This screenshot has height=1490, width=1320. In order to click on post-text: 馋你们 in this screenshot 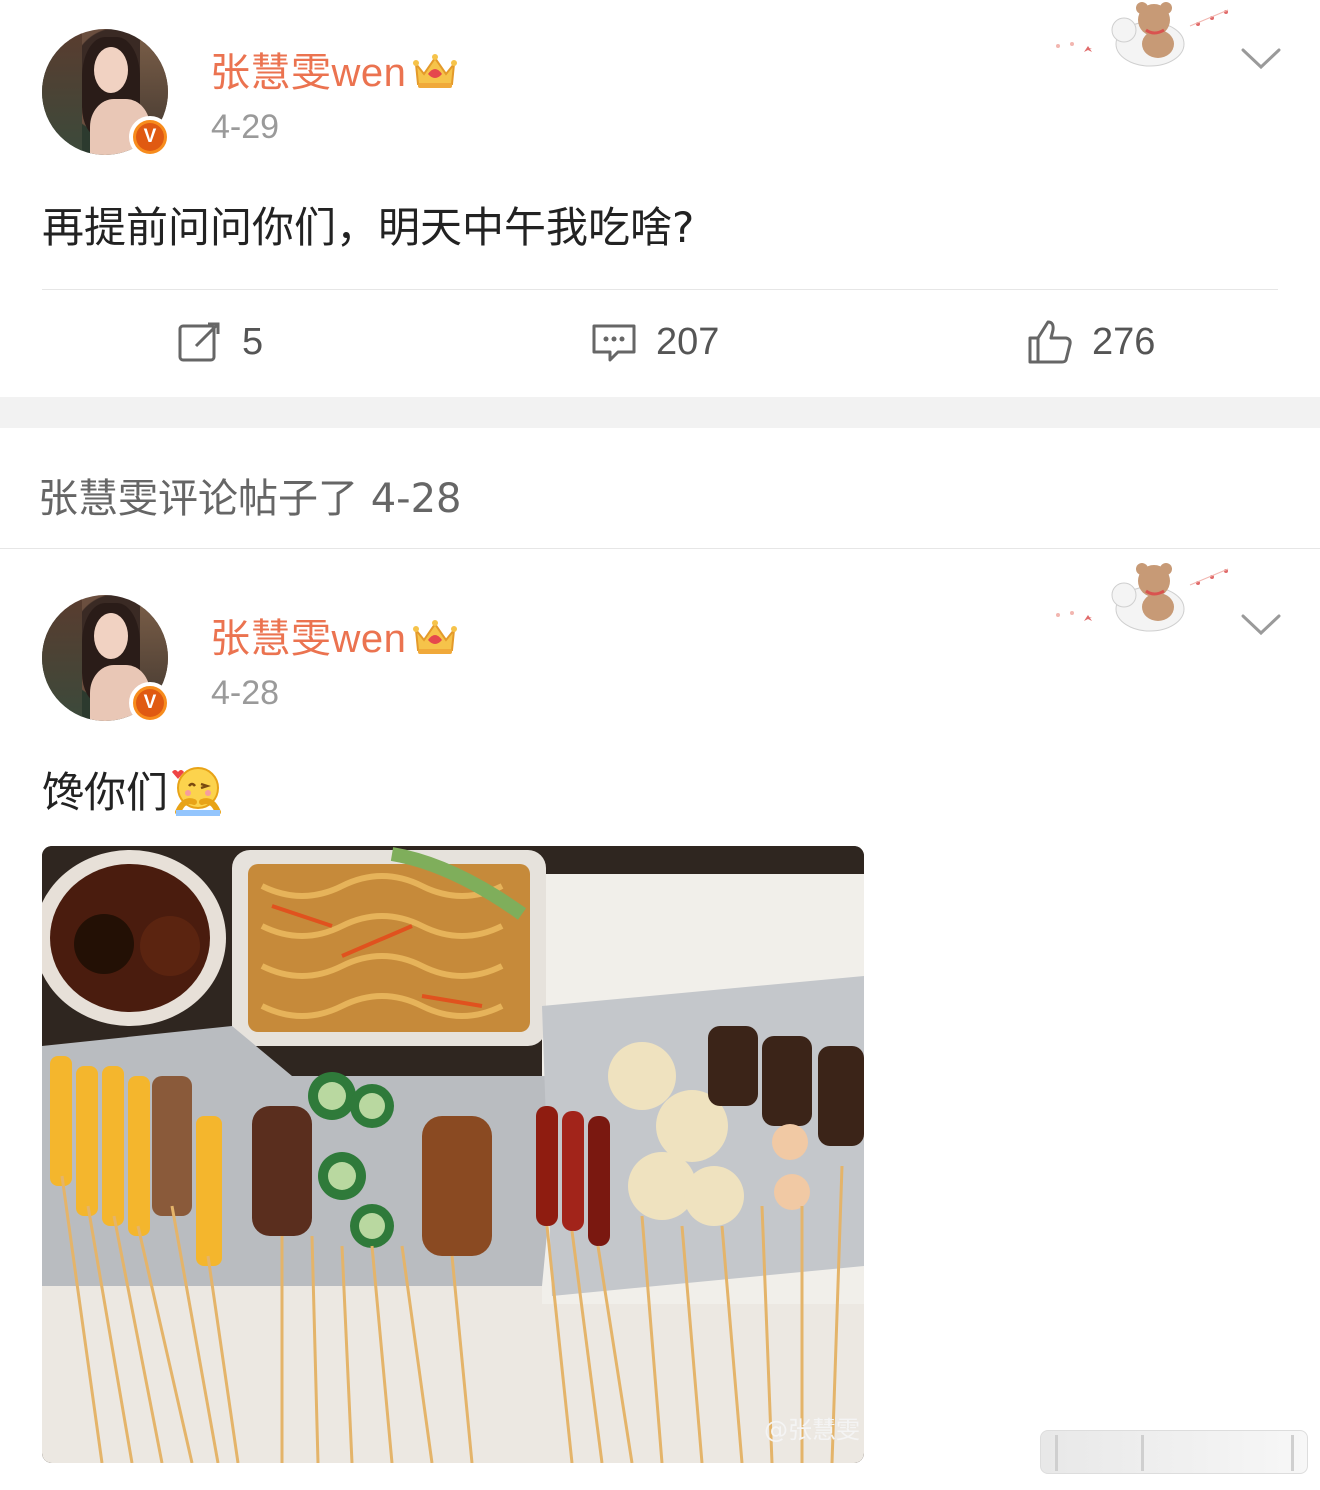, I will do `click(134, 789)`.